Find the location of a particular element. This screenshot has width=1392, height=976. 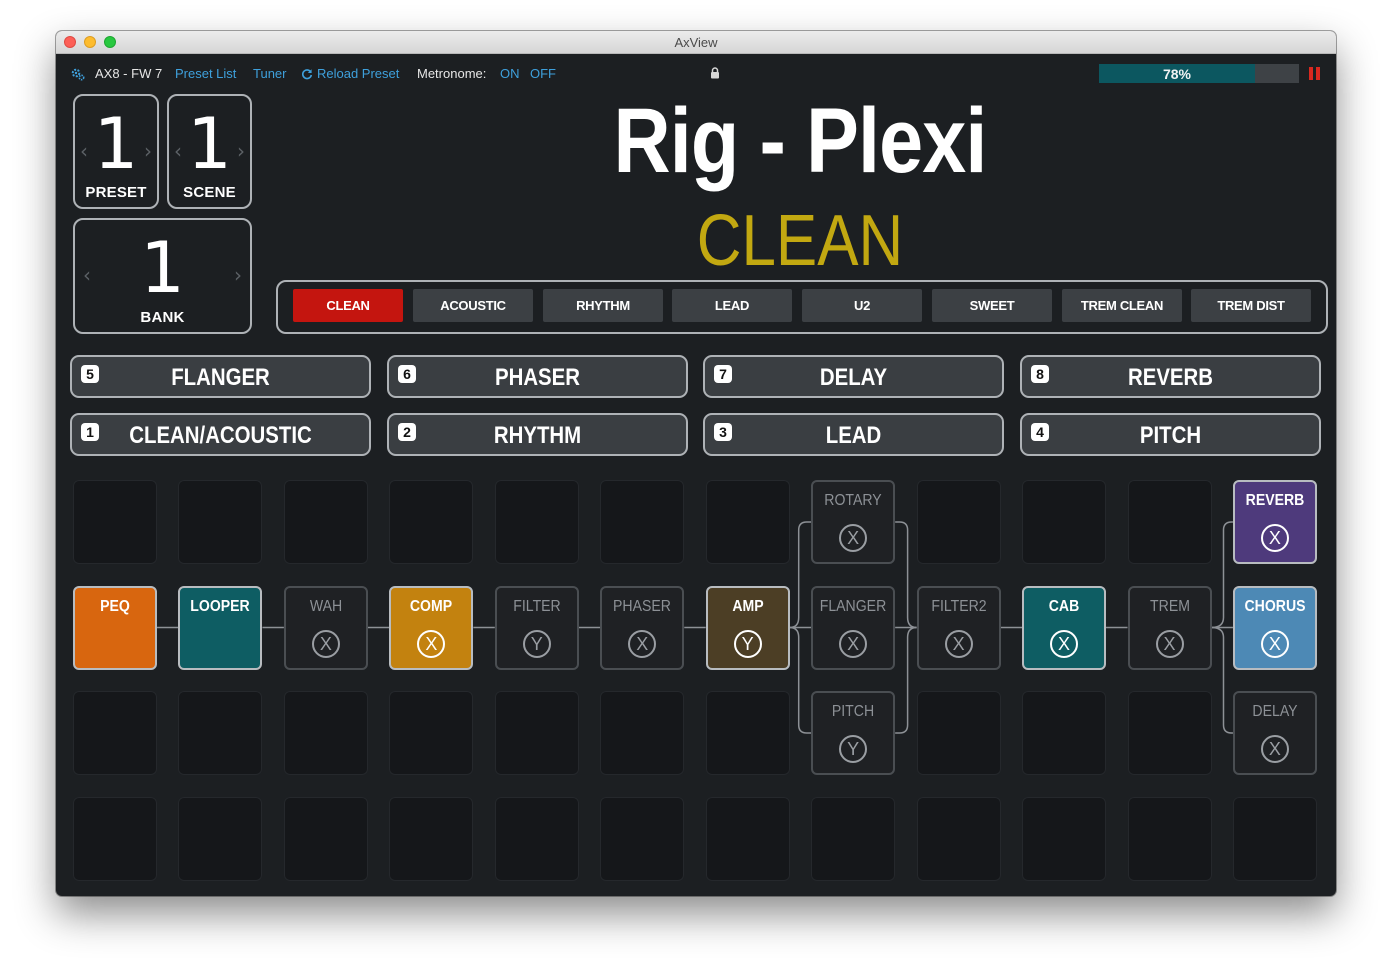

block-trem: TREM X is located at coordinates (1169, 627).